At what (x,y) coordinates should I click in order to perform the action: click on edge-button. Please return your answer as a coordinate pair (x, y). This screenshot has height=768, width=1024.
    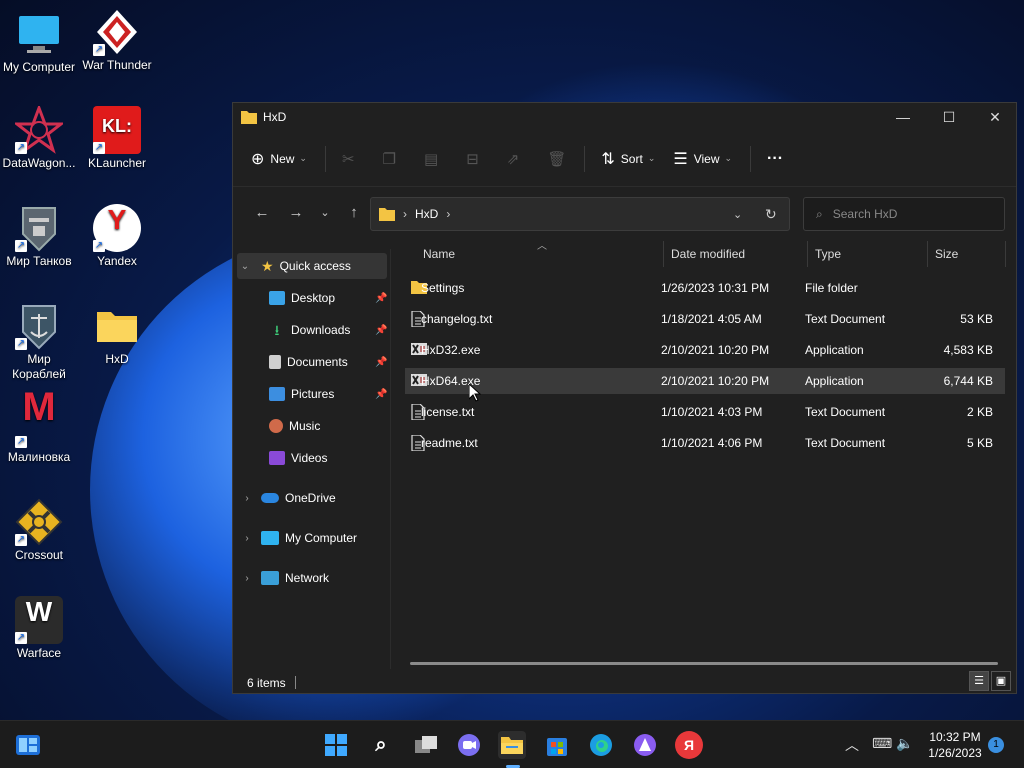
    Looking at the image, I should click on (601, 745).